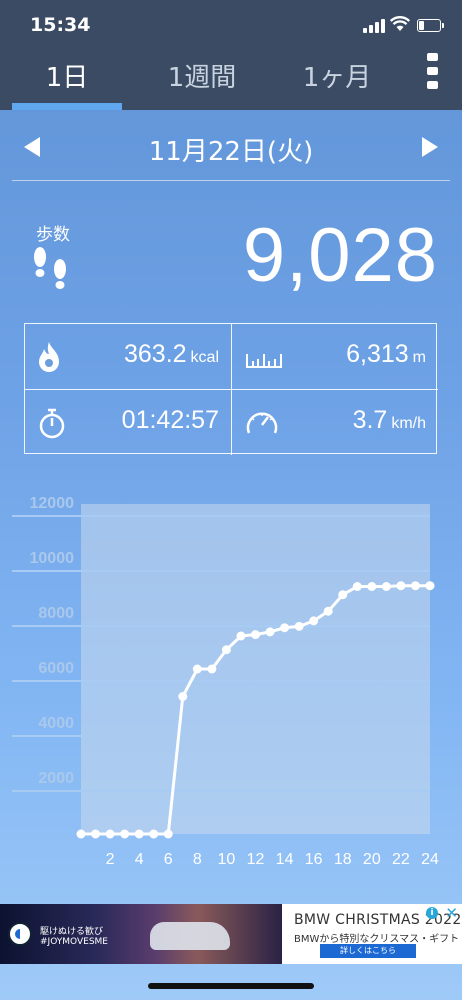  What do you see at coordinates (340, 255) in the screenshot?
I see `steps-count: 9,028` at bounding box center [340, 255].